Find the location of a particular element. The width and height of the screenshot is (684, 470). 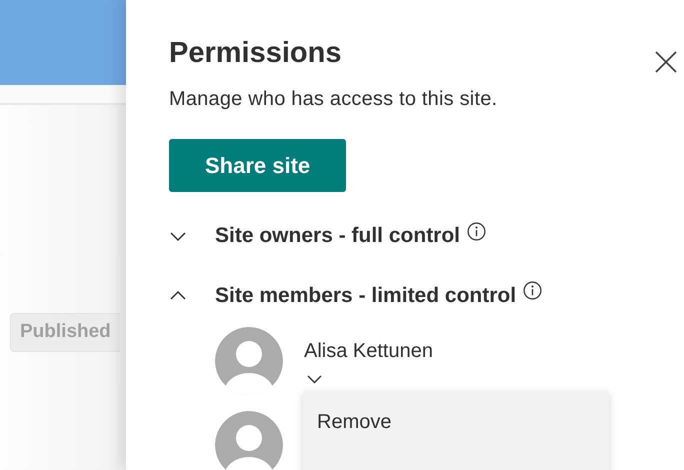

status-tag: Published is located at coordinates (65, 332).